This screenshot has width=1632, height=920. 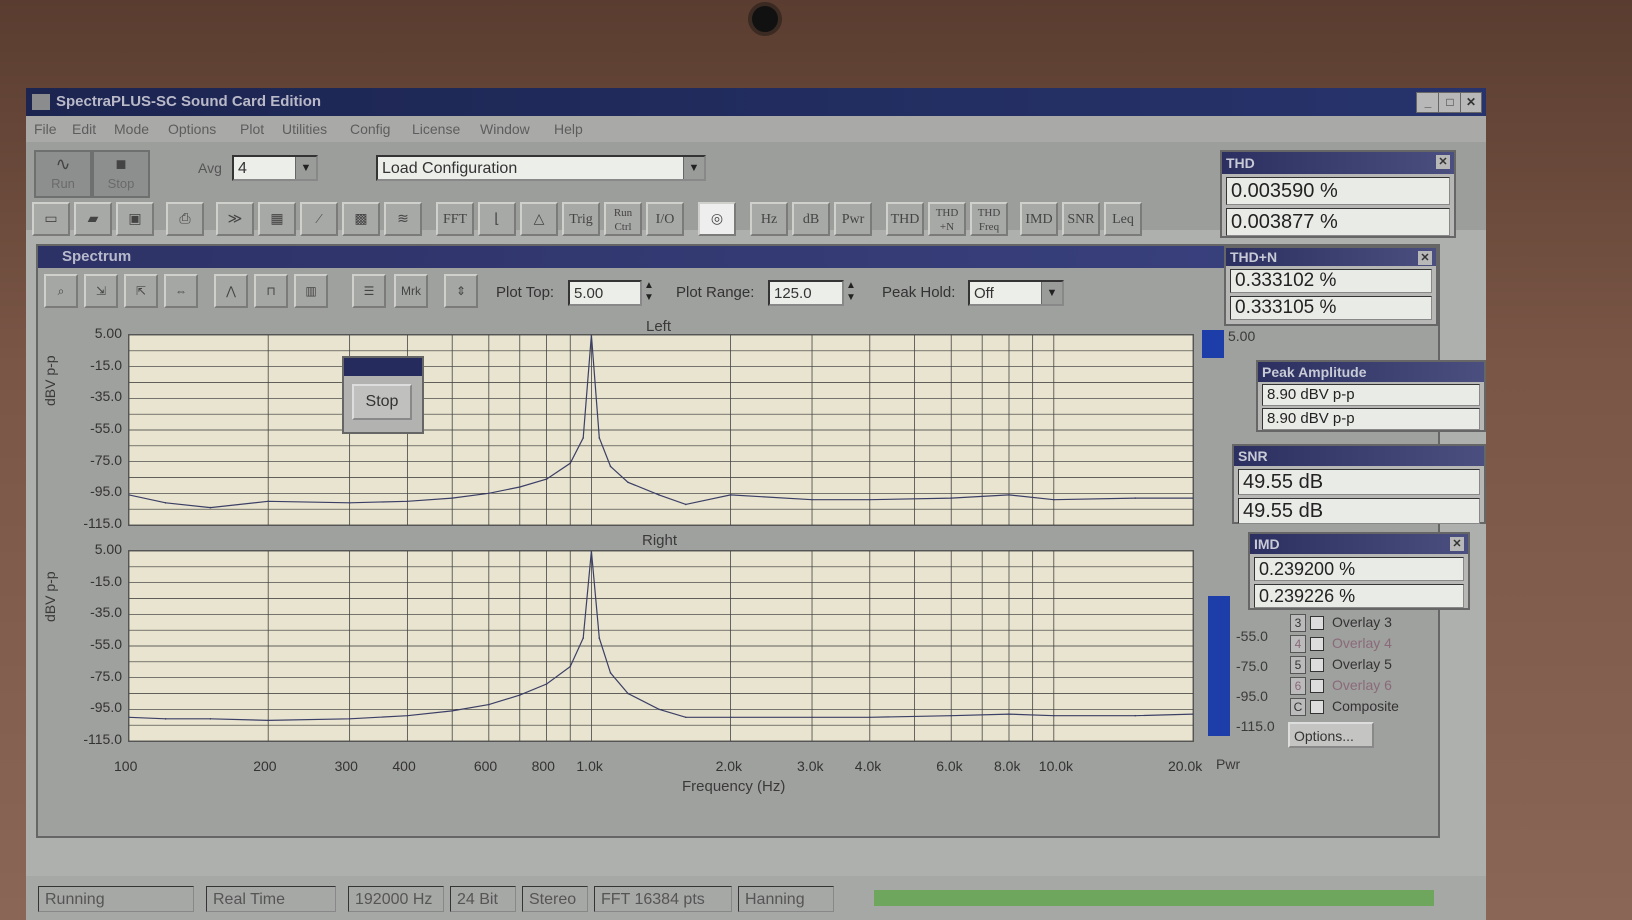 What do you see at coordinates (541, 168) in the screenshot?
I see `configuration-select: Load Configuration ▼` at bounding box center [541, 168].